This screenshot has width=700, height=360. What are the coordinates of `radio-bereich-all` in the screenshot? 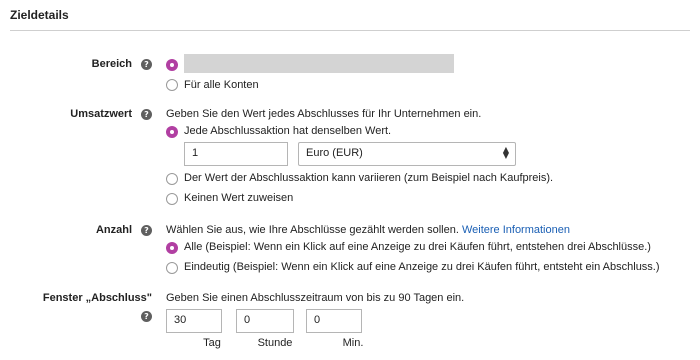 It's located at (172, 85).